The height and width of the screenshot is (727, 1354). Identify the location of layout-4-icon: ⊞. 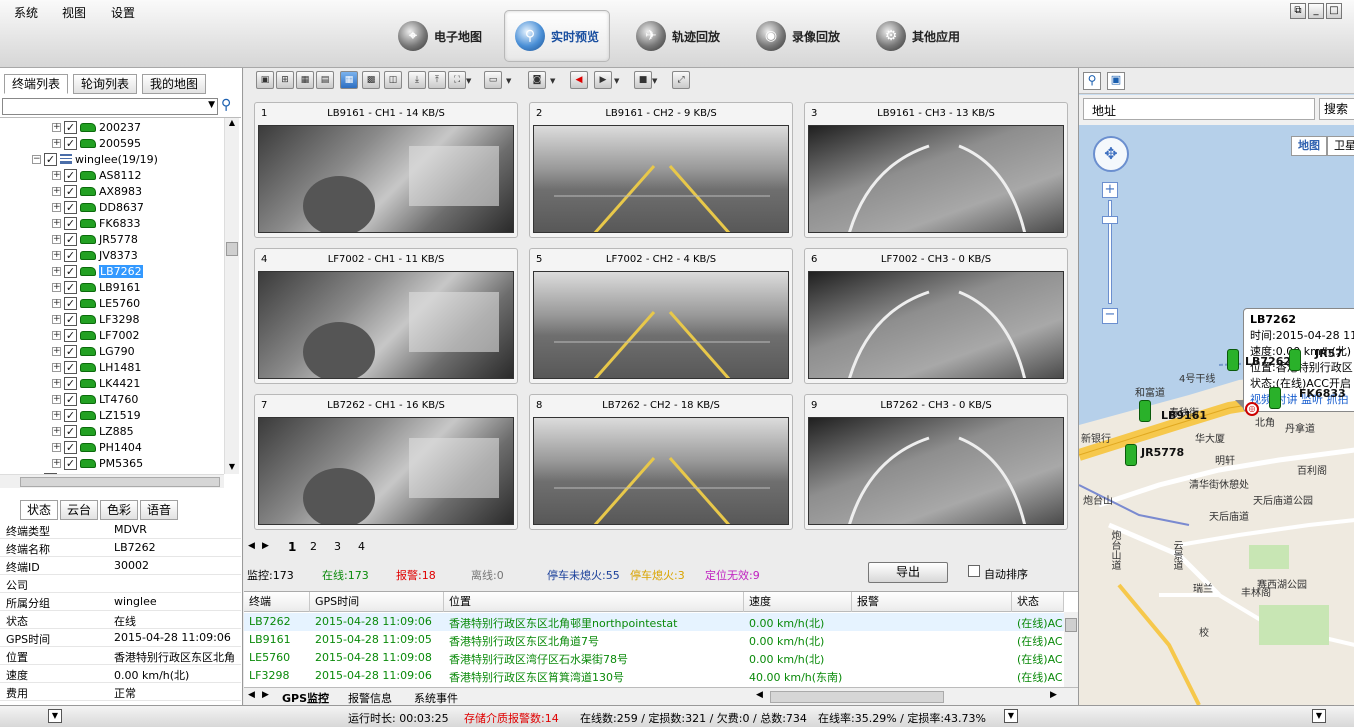
(285, 80).